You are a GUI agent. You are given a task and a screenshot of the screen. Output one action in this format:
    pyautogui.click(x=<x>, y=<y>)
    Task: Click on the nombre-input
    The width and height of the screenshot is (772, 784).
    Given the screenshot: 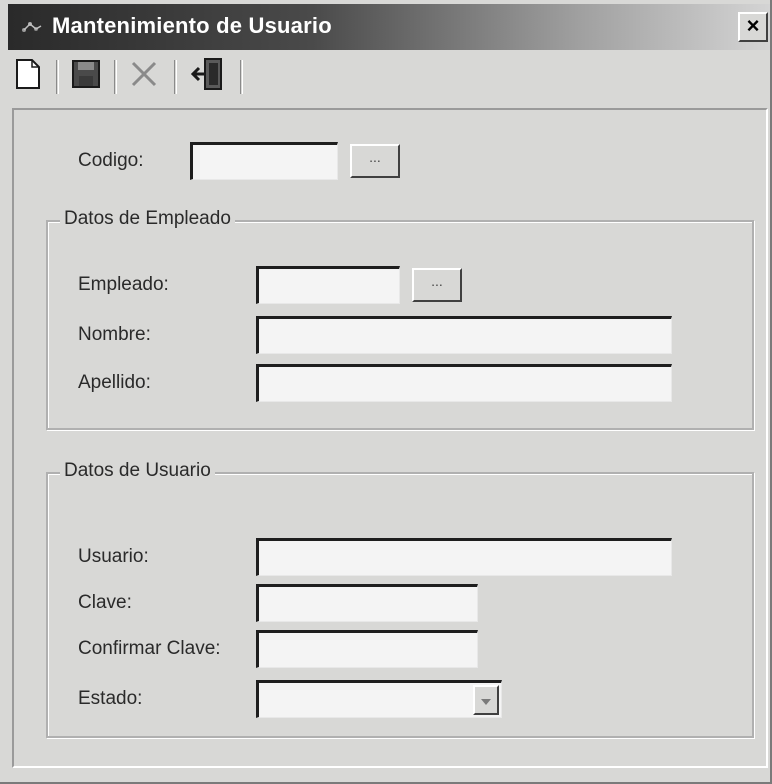 What is the action you would take?
    pyautogui.click(x=464, y=335)
    